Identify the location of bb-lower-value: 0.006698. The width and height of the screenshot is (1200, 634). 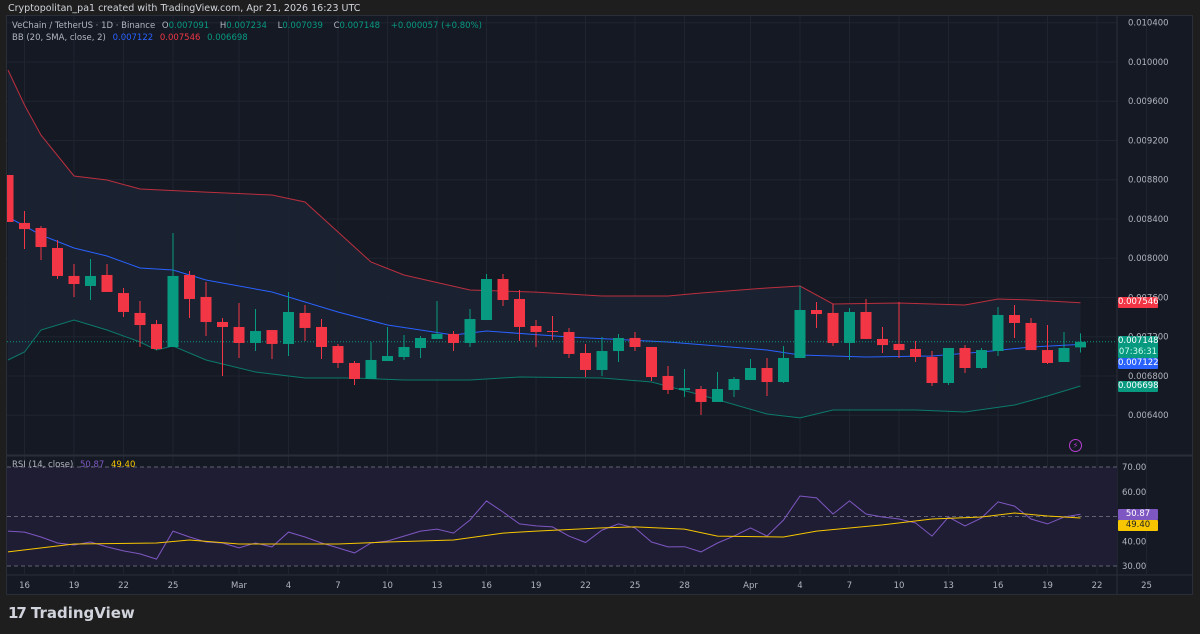
(227, 38).